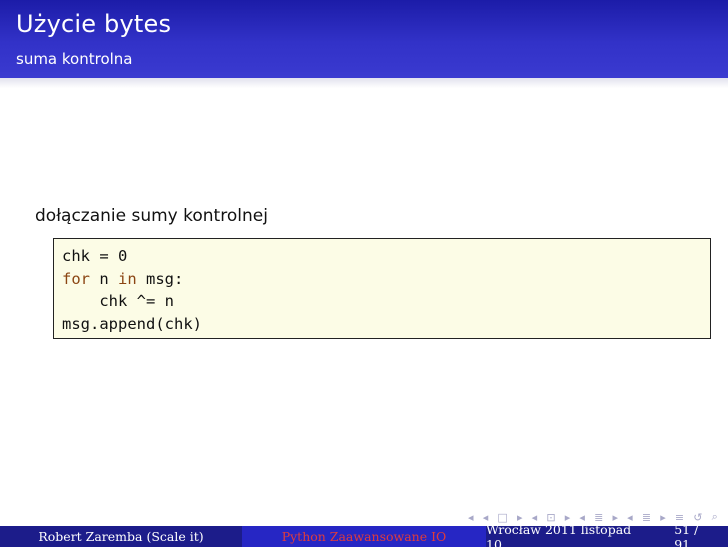 Image resolution: width=728 pixels, height=552 pixels. Describe the element at coordinates (559, 536) in the screenshot. I see `footer-date: Wrocław 2011 listopad 10` at that location.